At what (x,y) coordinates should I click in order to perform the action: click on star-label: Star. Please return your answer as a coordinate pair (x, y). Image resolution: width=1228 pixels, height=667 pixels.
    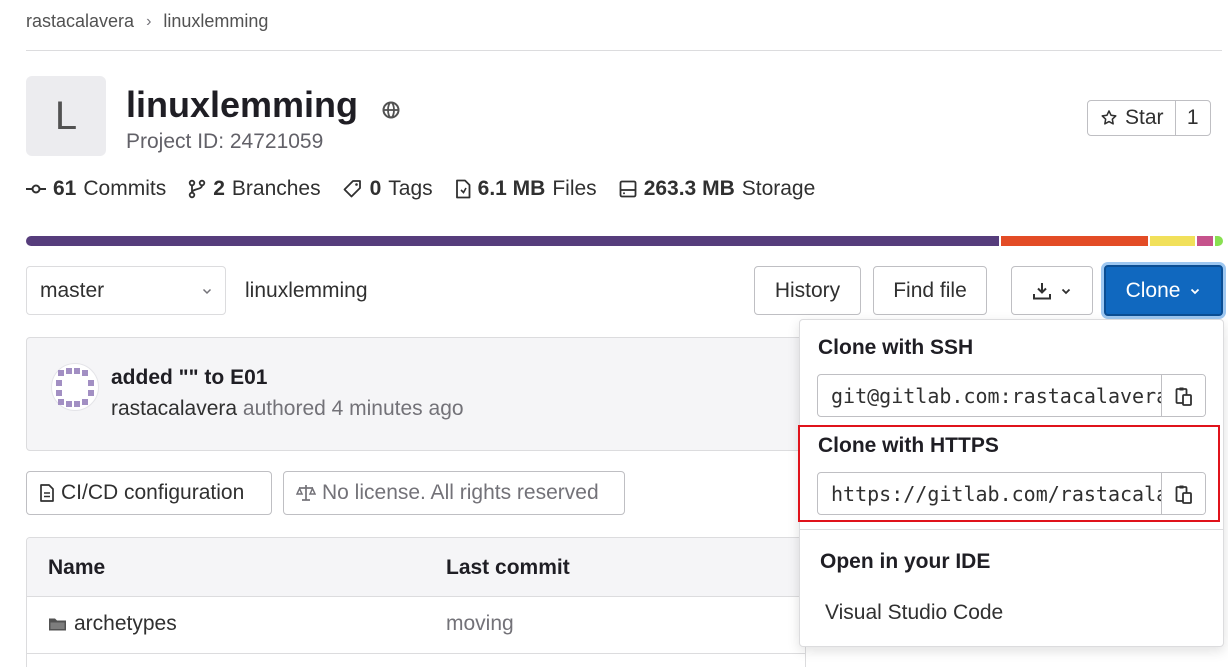
    Looking at the image, I should click on (1144, 117).